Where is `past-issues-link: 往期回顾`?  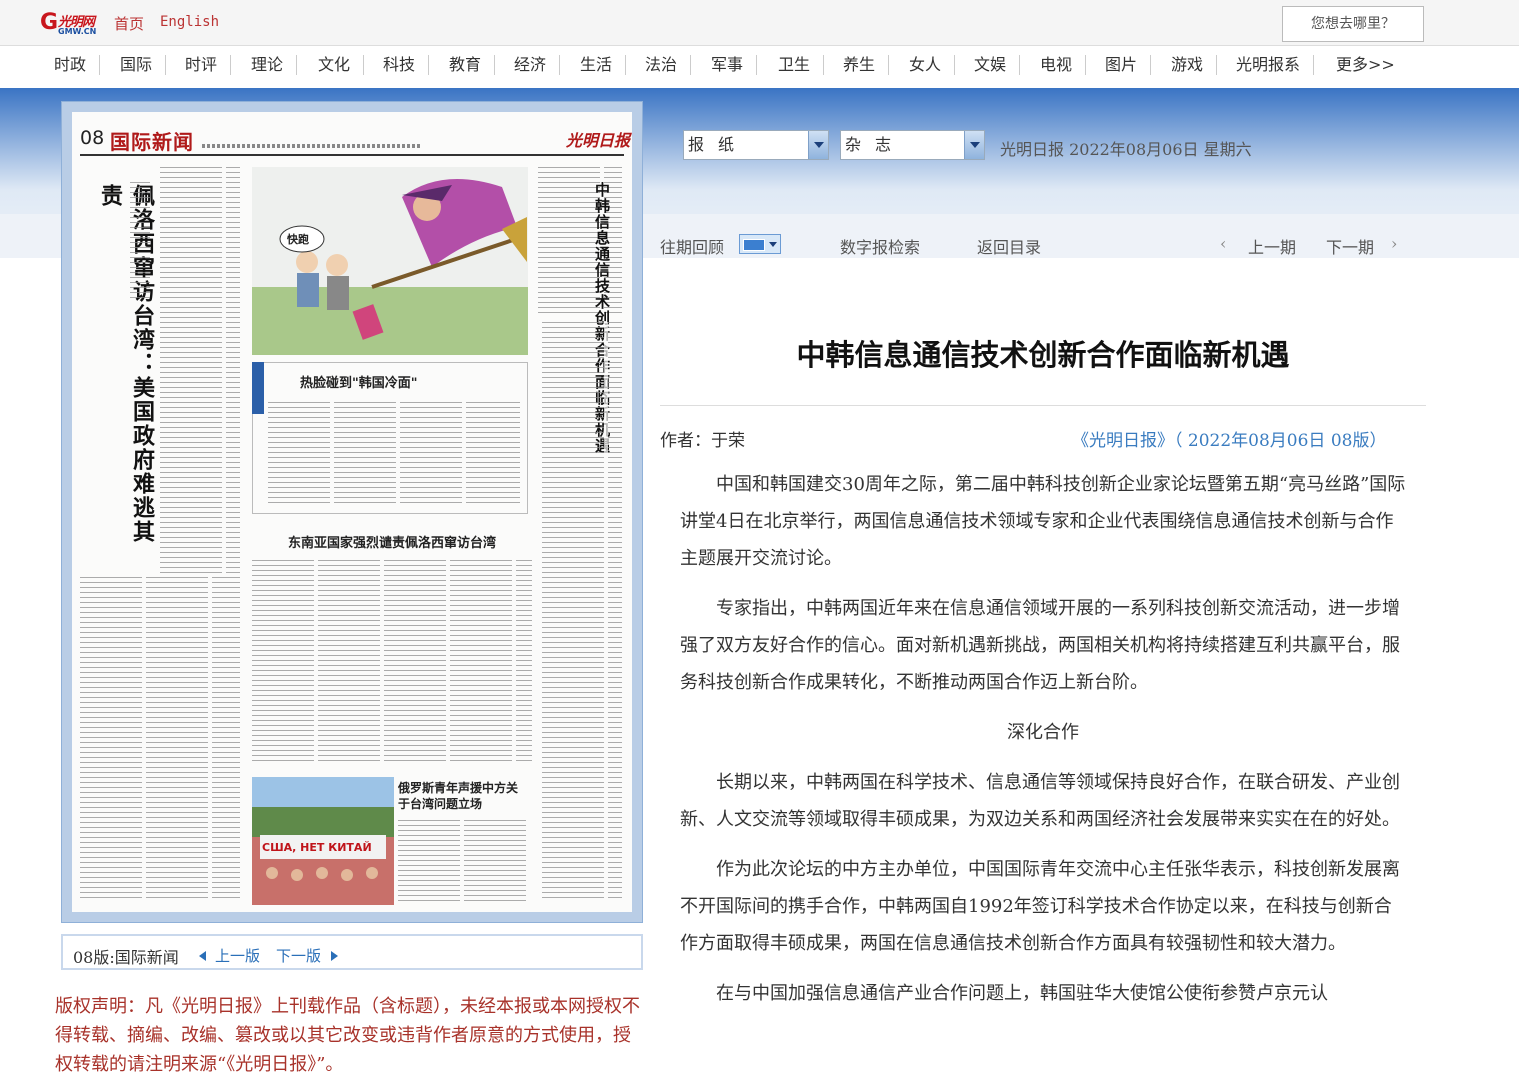 past-issues-link: 往期回顾 is located at coordinates (692, 246).